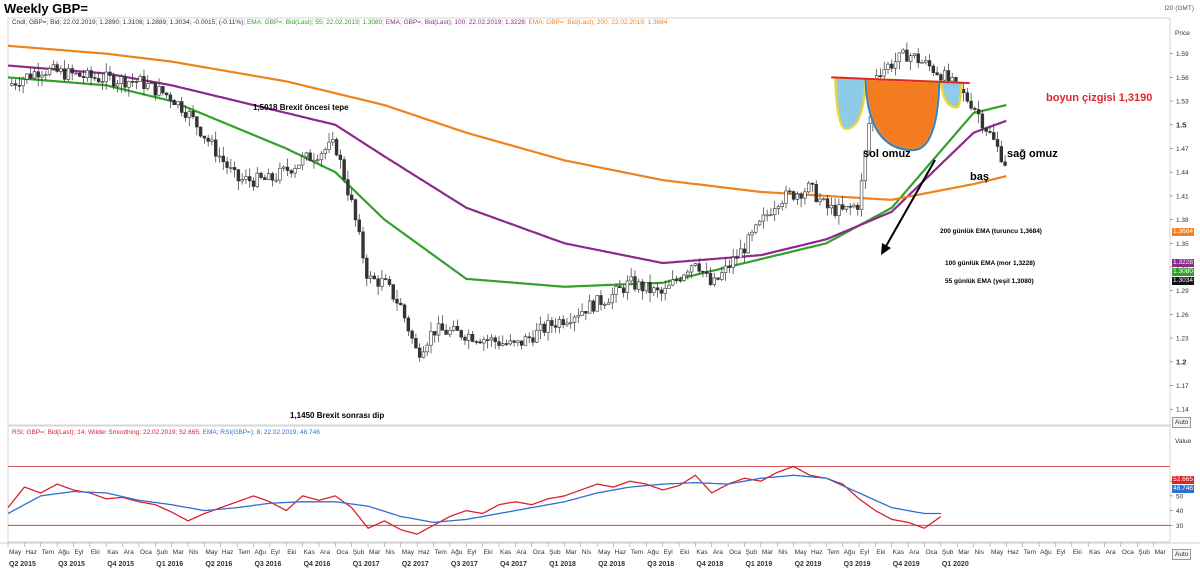 This screenshot has width=1200, height=578. Describe the element at coordinates (951, 94) in the screenshot. I see `right-shoulder-shape` at that location.